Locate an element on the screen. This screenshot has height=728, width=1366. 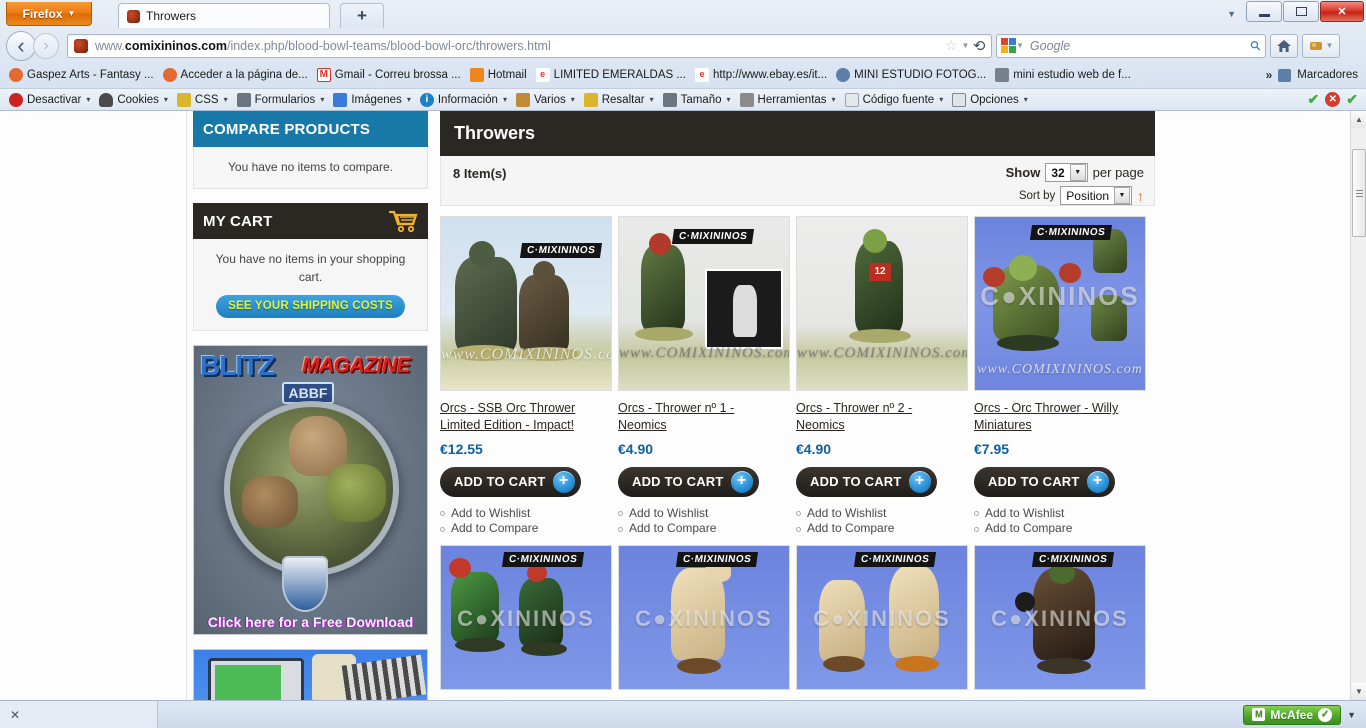
minimize-button is located at coordinates (1264, 11).